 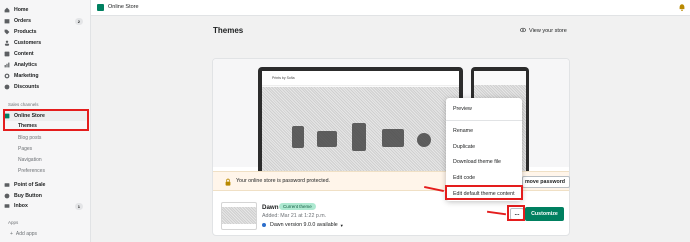 I want to click on inbox-icon, so click(x=7, y=206).